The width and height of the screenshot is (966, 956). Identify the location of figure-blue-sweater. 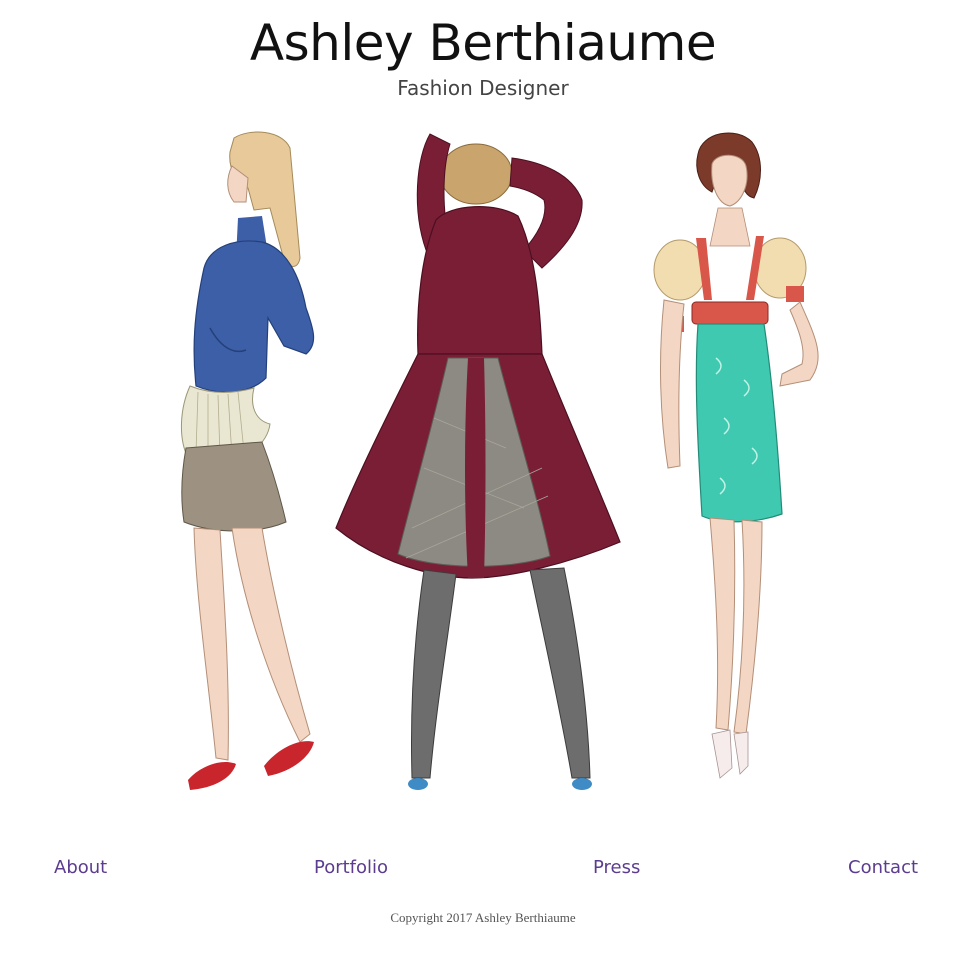
(247, 460).